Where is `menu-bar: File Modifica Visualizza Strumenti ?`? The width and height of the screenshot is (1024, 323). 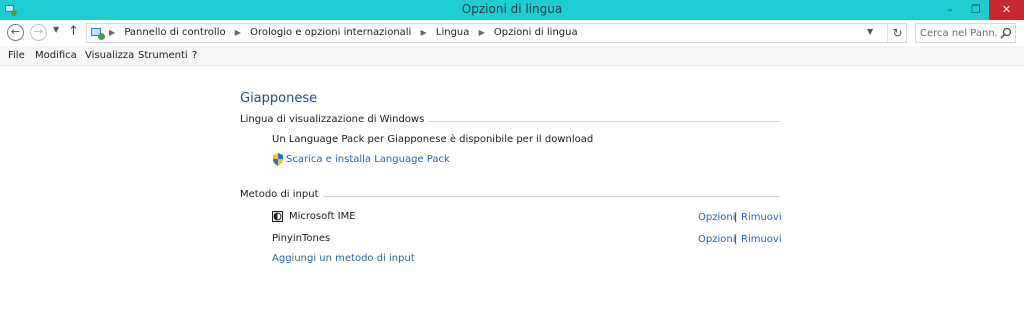
menu-bar: File Modifica Visualizza Strumenti ? is located at coordinates (512, 56).